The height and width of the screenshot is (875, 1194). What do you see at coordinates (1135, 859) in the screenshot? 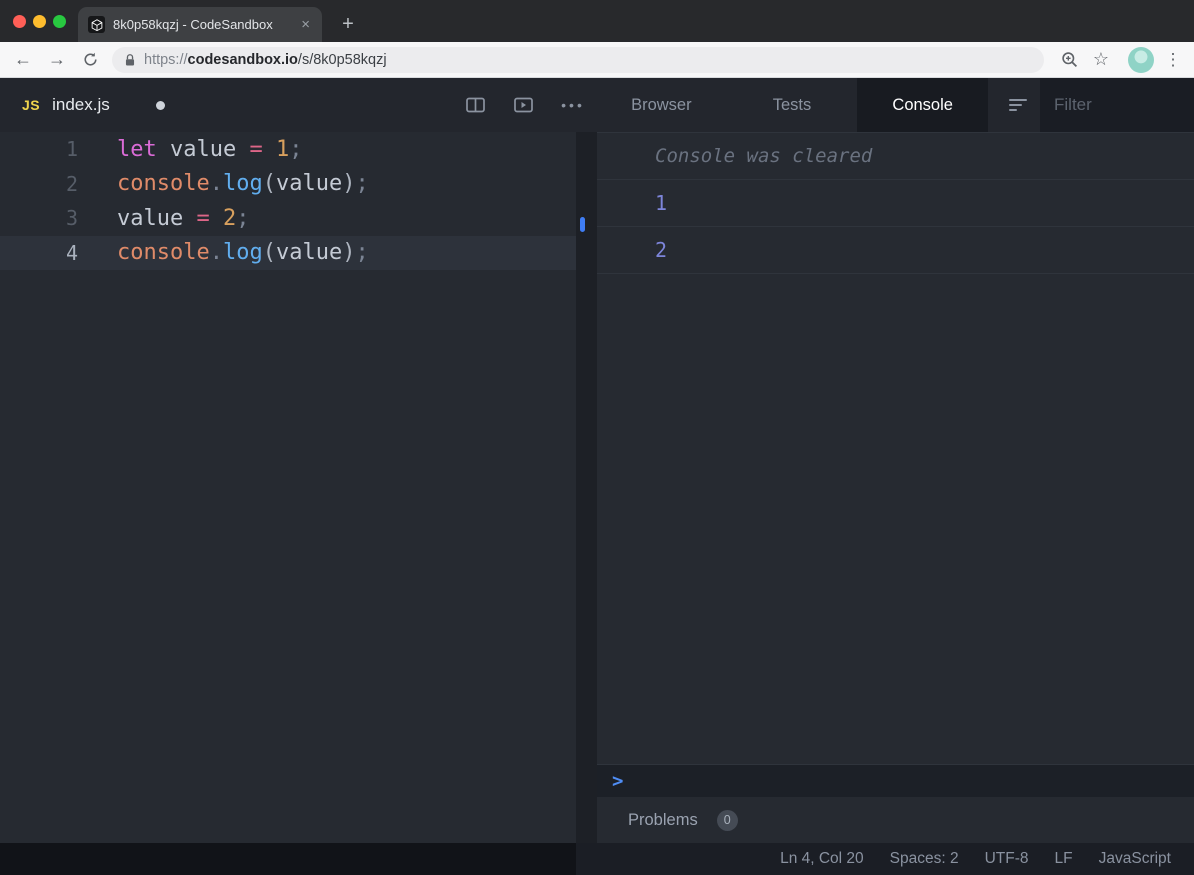
I see `status-item: JavaScript` at bounding box center [1135, 859].